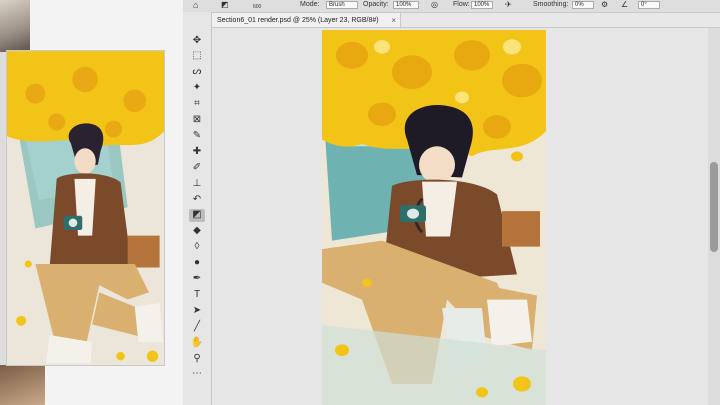 The image size is (720, 405). I want to click on clone-stamp-tool: ⊥, so click(197, 183).